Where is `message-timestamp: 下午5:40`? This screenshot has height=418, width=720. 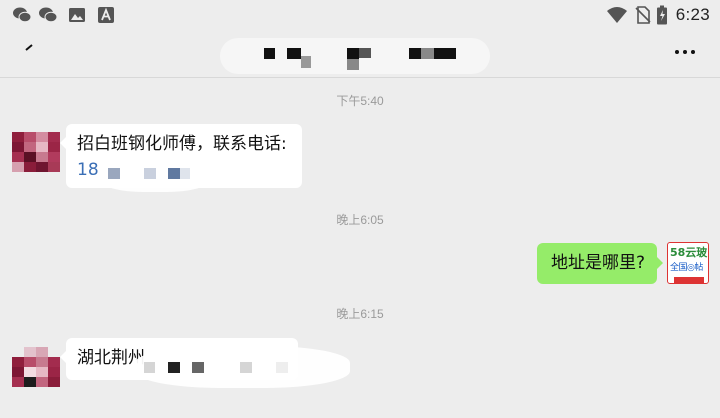
message-timestamp: 下午5:40 is located at coordinates (360, 101).